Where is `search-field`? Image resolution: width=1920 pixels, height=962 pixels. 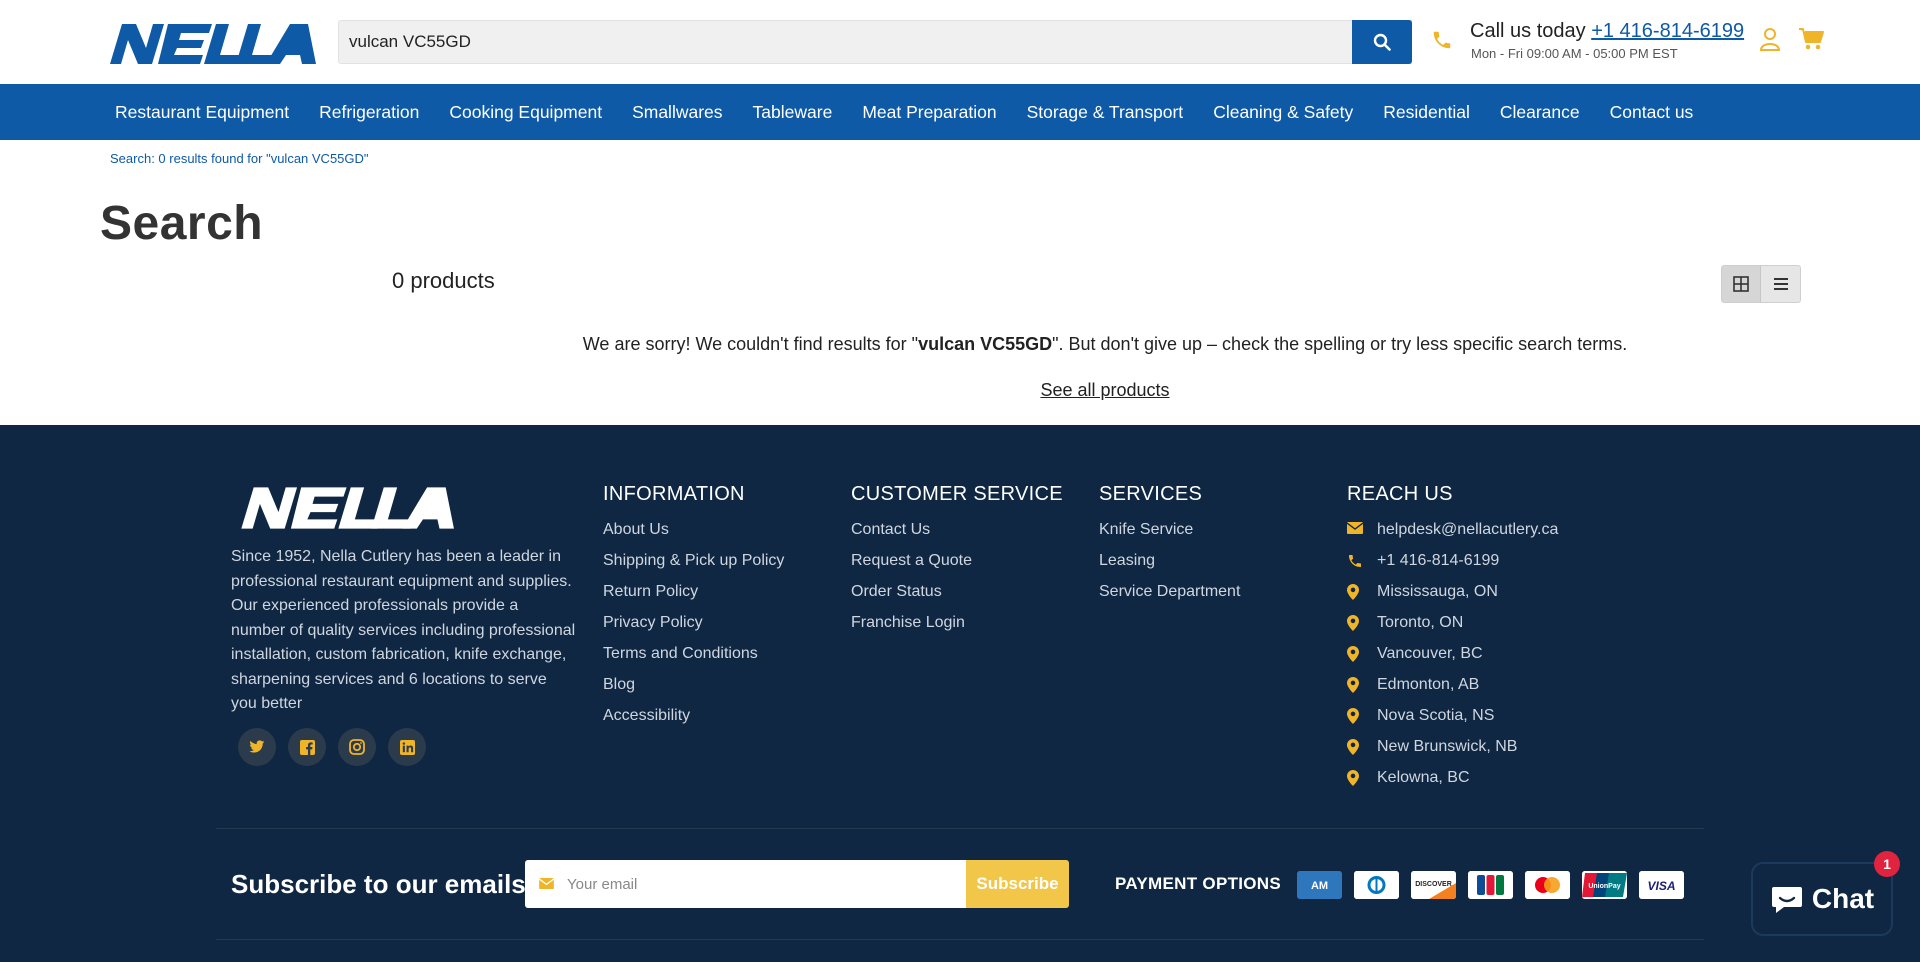 search-field is located at coordinates (875, 42).